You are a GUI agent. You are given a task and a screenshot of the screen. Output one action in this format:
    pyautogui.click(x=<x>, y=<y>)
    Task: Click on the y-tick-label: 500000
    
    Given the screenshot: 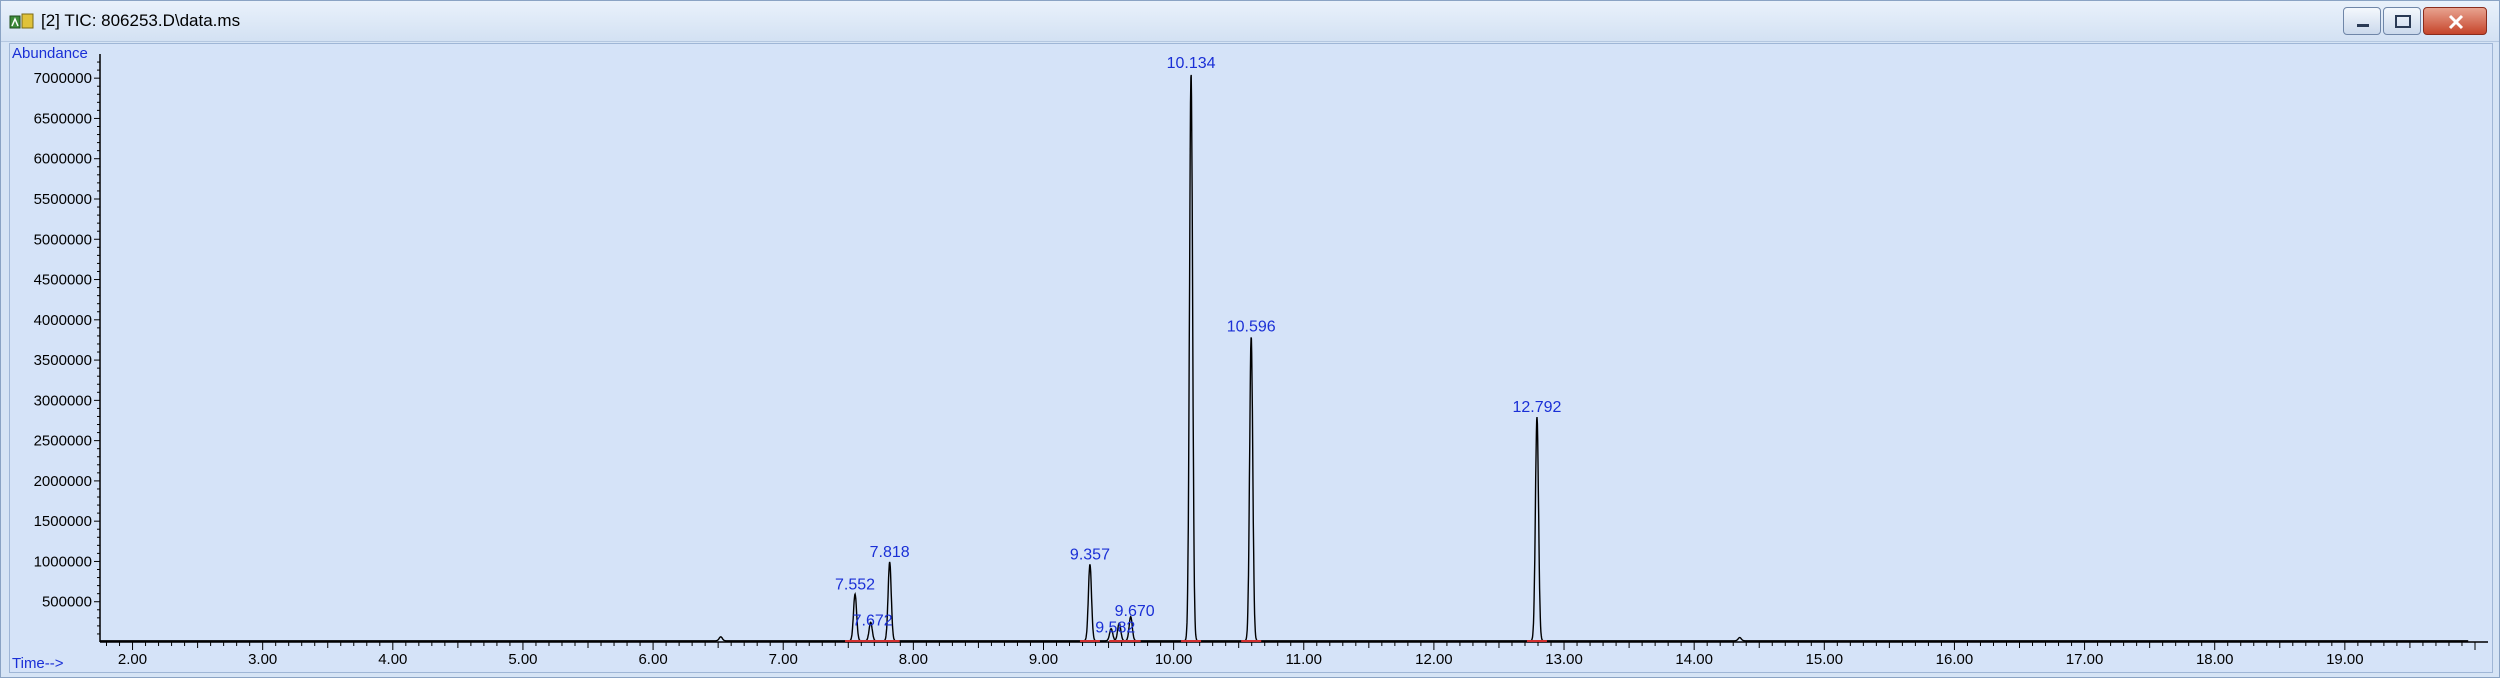 What is the action you would take?
    pyautogui.click(x=67, y=602)
    